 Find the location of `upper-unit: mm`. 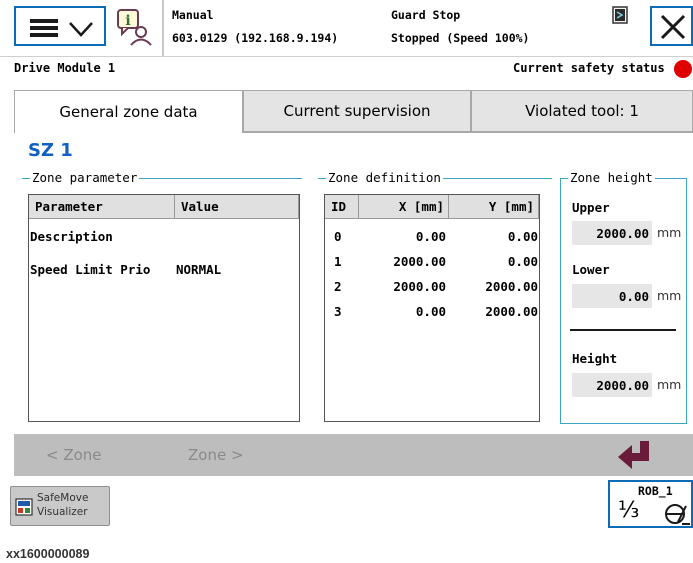

upper-unit: mm is located at coordinates (669, 232).